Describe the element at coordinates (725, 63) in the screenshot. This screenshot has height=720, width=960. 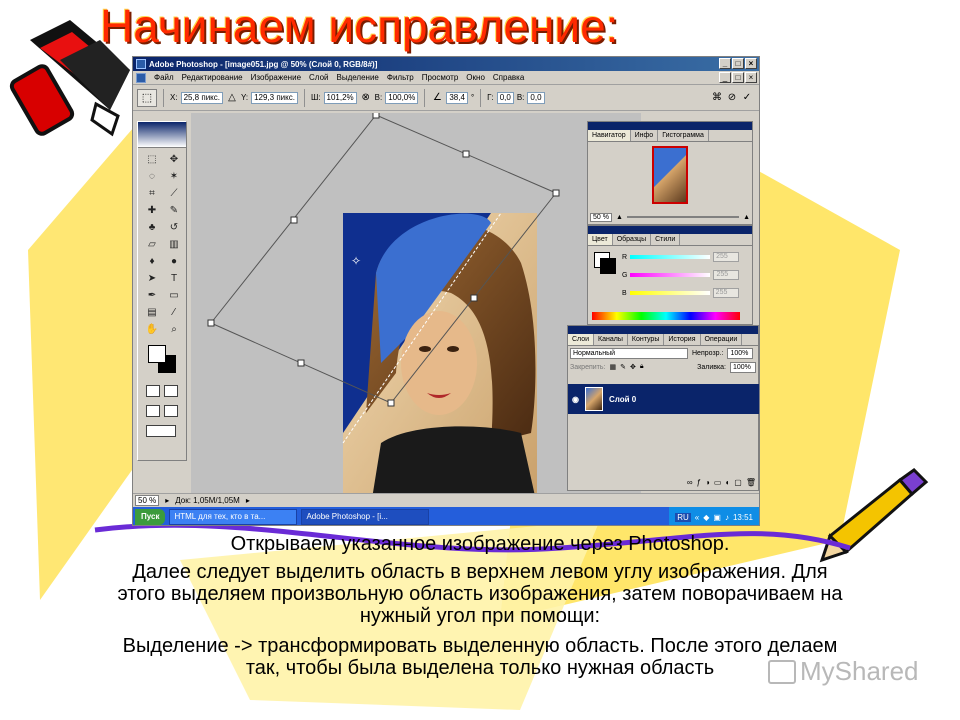
I see `minimize-button: _` at that location.